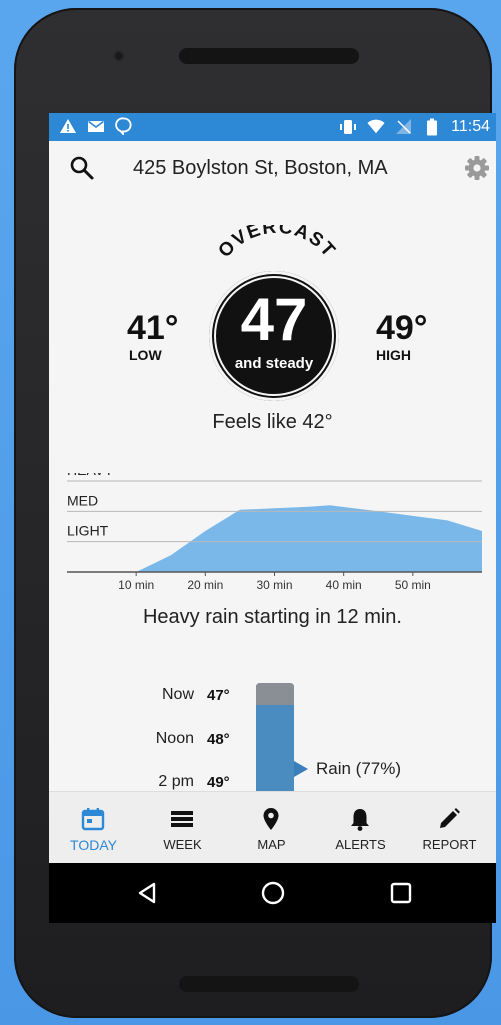  I want to click on hour-label: Noon, so click(174, 738).